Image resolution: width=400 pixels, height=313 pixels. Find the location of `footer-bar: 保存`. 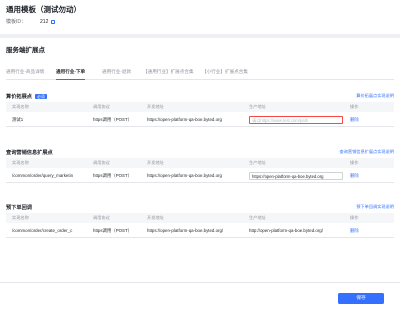

footer-bar: 保存 is located at coordinates (200, 297).